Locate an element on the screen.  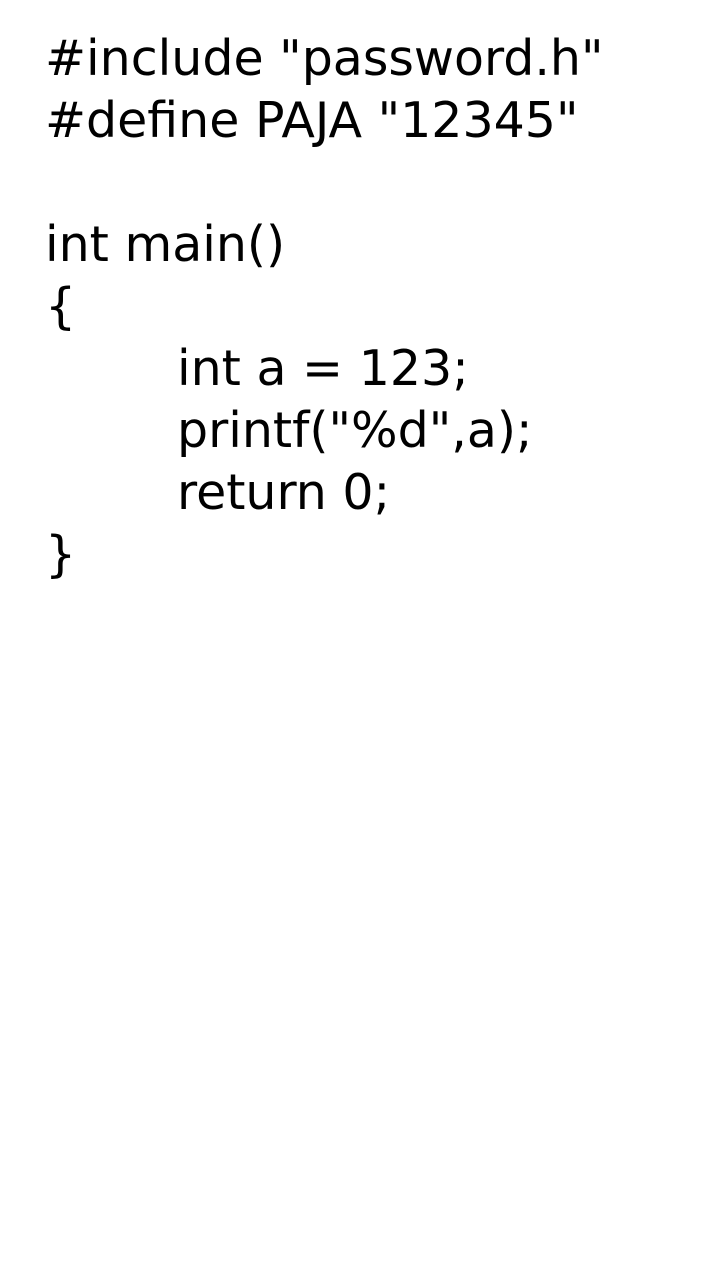
return-statement-line: return 0; is located at coordinates (284, 492).